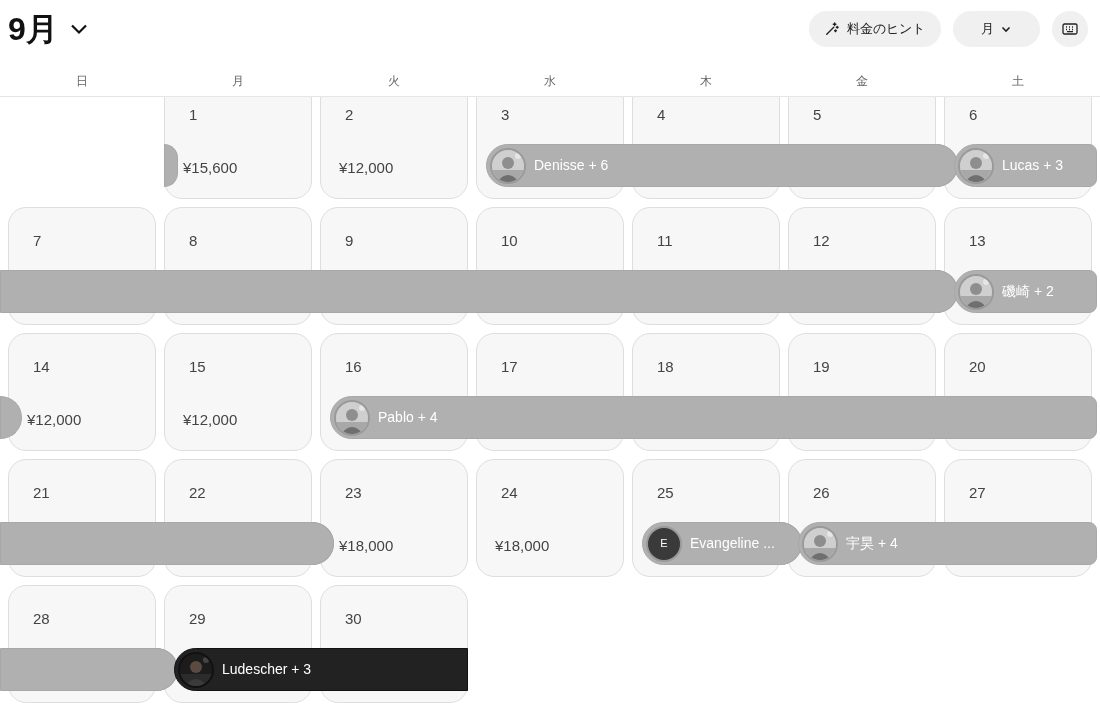  Describe the element at coordinates (977, 241) in the screenshot. I see `day-number: 13` at that location.